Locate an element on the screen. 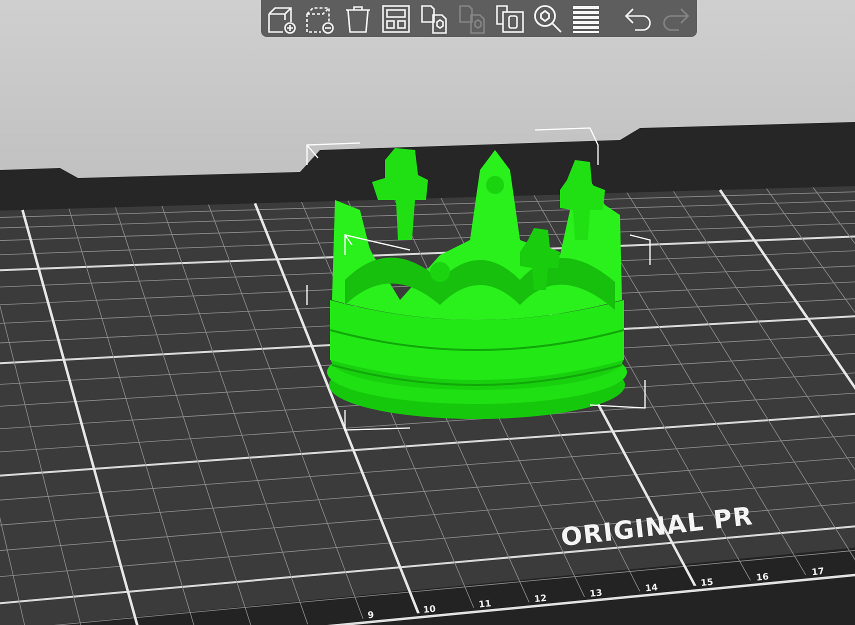 The height and width of the screenshot is (625, 855). ruler-label: 16 is located at coordinates (763, 578).